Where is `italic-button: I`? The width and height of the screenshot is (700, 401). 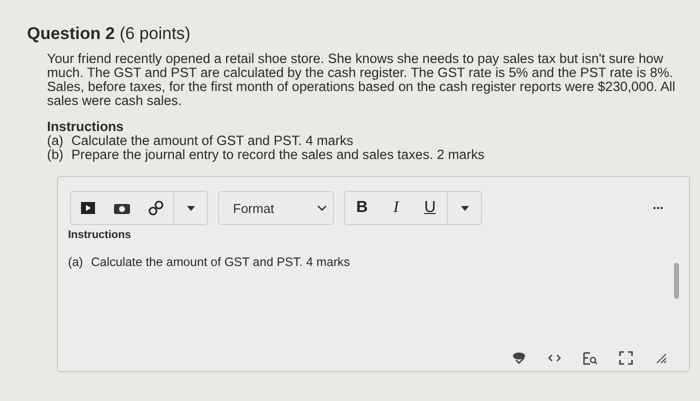 italic-button: I is located at coordinates (396, 208).